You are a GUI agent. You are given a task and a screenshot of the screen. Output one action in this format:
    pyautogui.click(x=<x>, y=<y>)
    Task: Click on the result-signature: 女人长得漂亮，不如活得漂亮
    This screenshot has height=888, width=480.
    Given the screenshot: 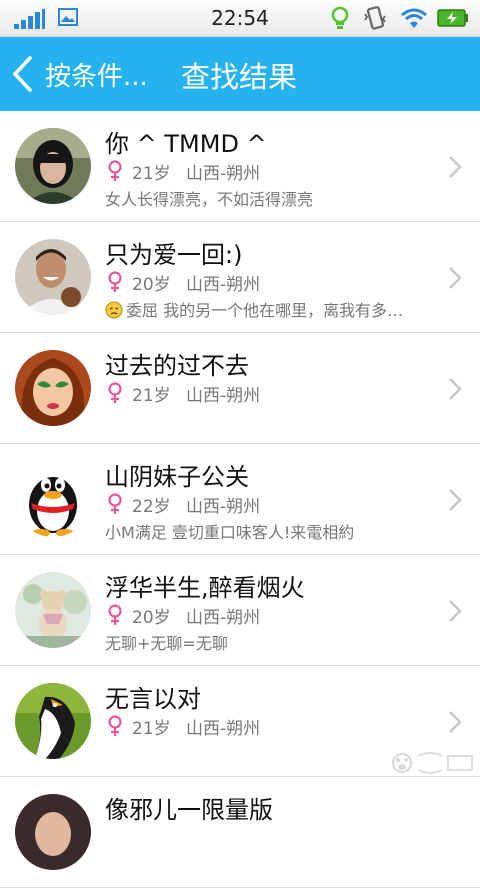 What is the action you would take?
    pyautogui.click(x=209, y=199)
    